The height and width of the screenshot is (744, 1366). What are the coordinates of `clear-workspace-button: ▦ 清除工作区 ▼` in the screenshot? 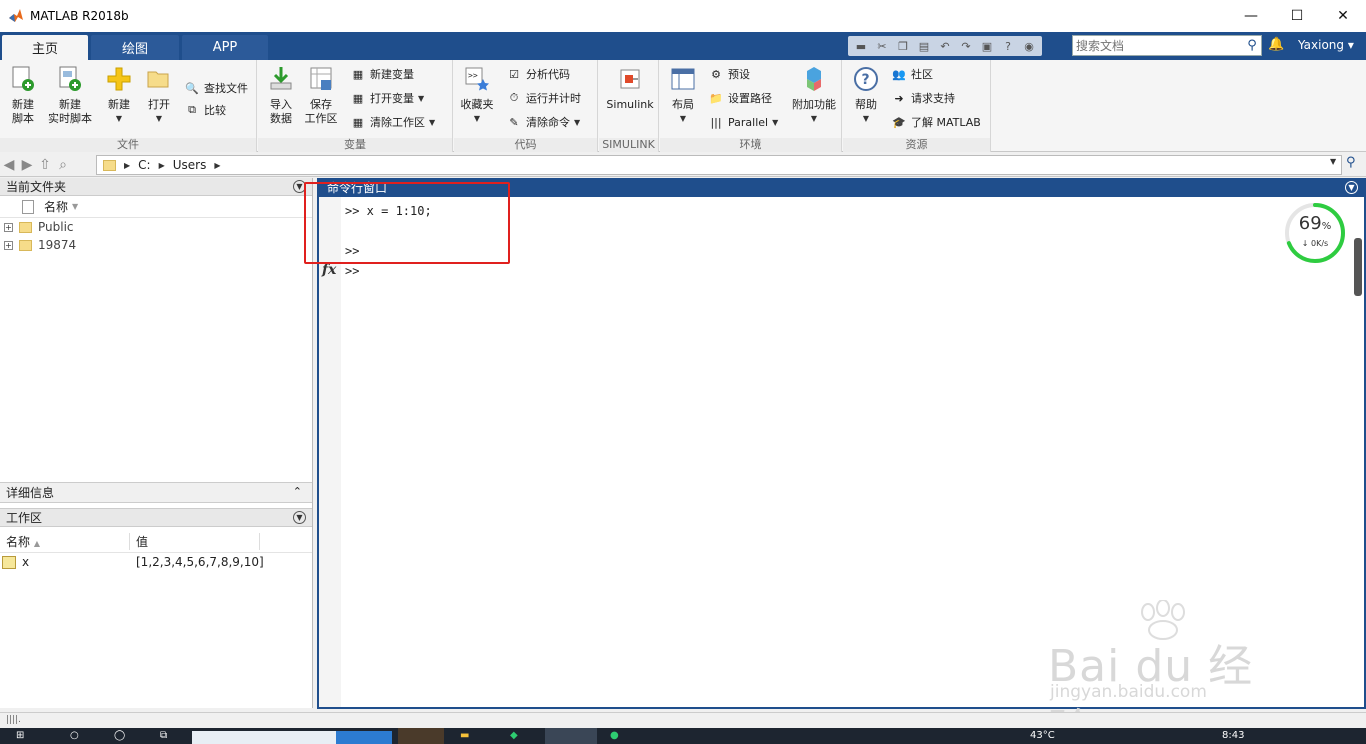 It's located at (392, 122).